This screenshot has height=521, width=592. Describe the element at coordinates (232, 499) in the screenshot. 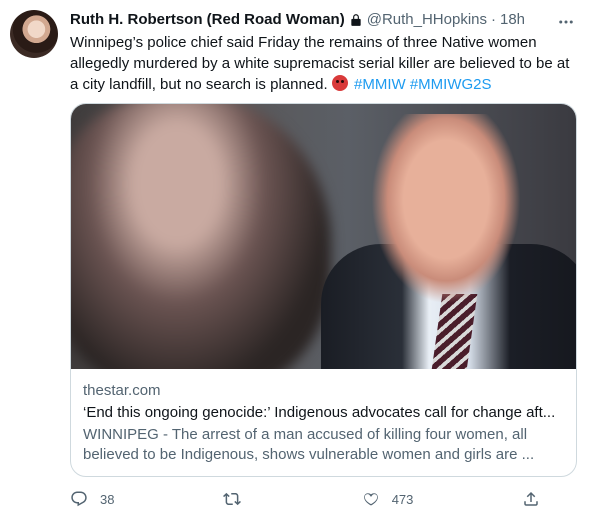

I see `retweet-icon` at that location.